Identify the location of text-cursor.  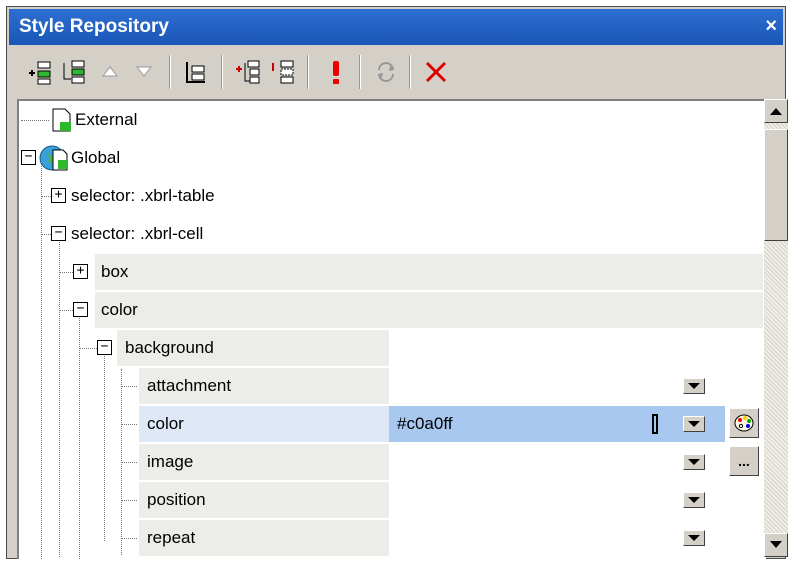
(655, 424).